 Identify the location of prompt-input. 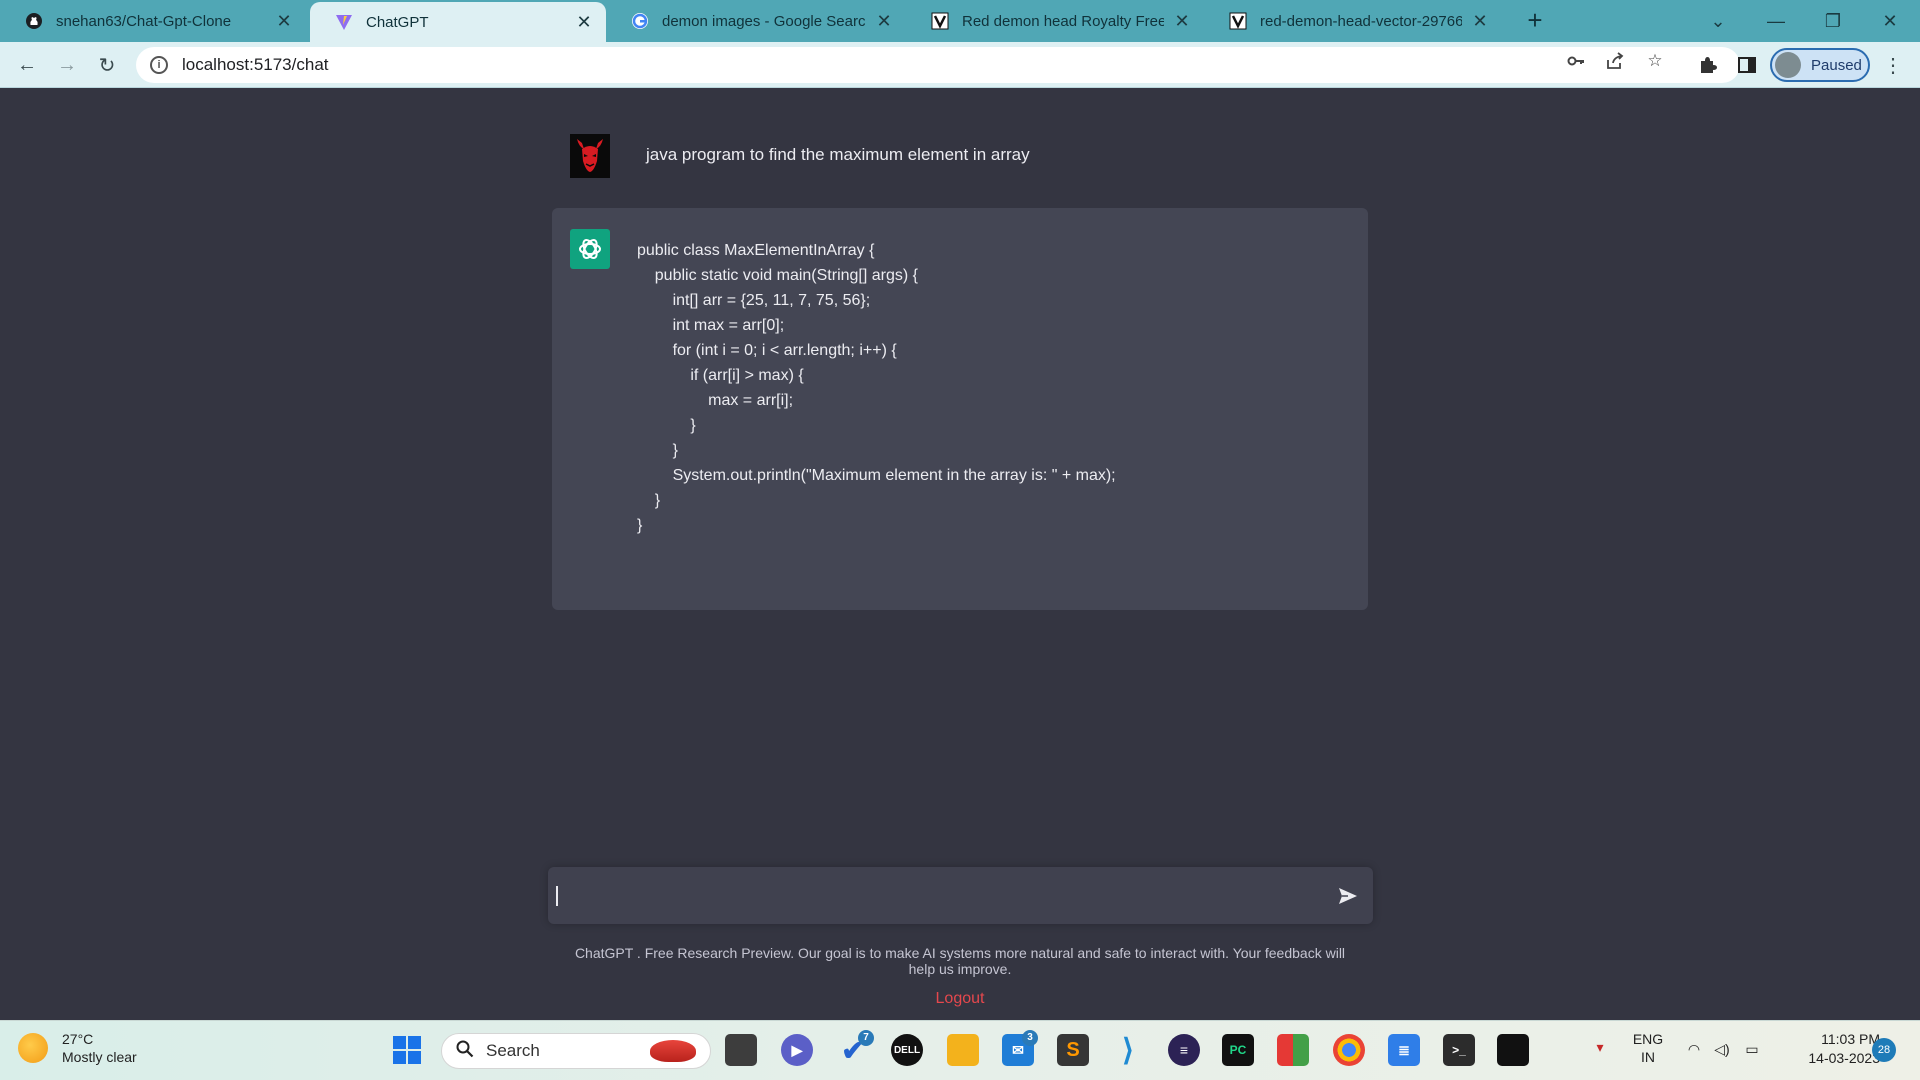
(960, 895).